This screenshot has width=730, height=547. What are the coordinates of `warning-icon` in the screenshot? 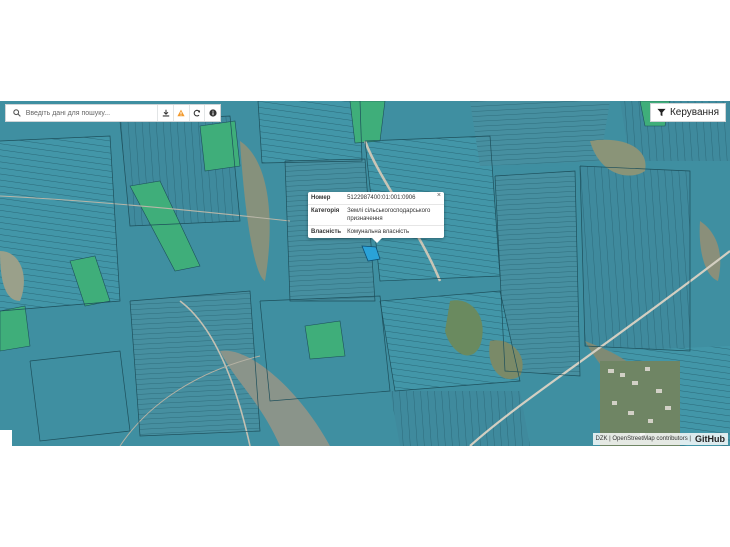 It's located at (181, 113).